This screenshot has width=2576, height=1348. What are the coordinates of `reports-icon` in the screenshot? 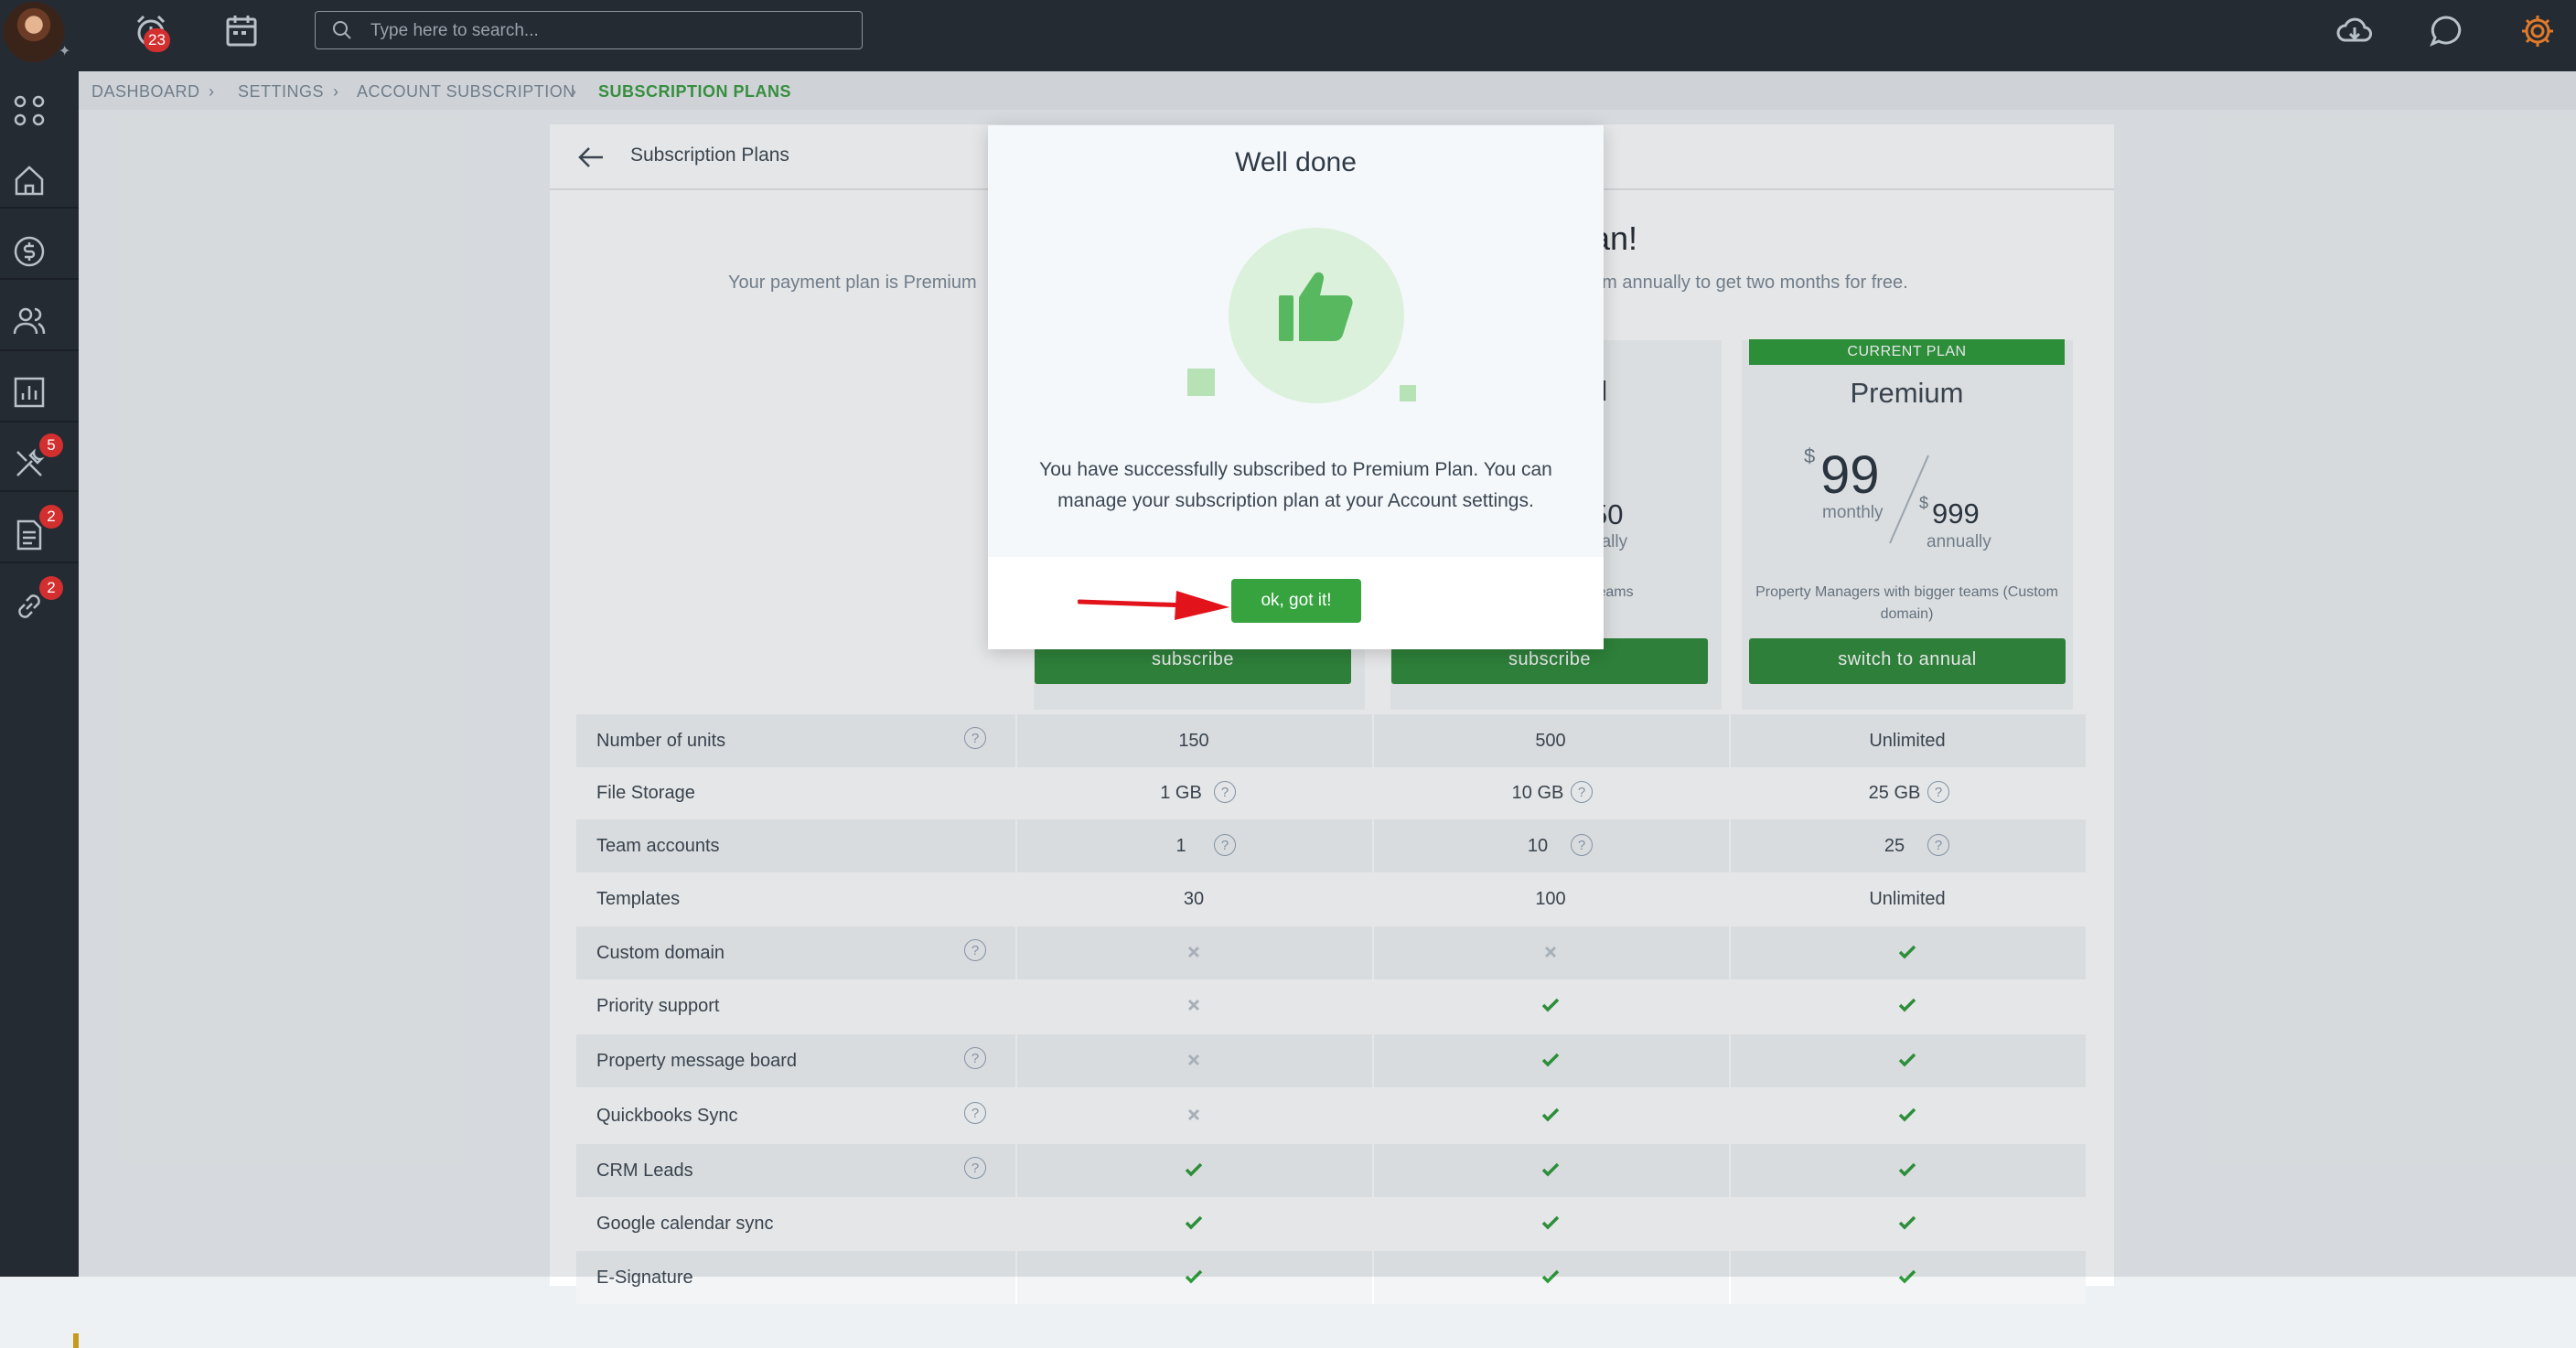 It's located at (30, 392).